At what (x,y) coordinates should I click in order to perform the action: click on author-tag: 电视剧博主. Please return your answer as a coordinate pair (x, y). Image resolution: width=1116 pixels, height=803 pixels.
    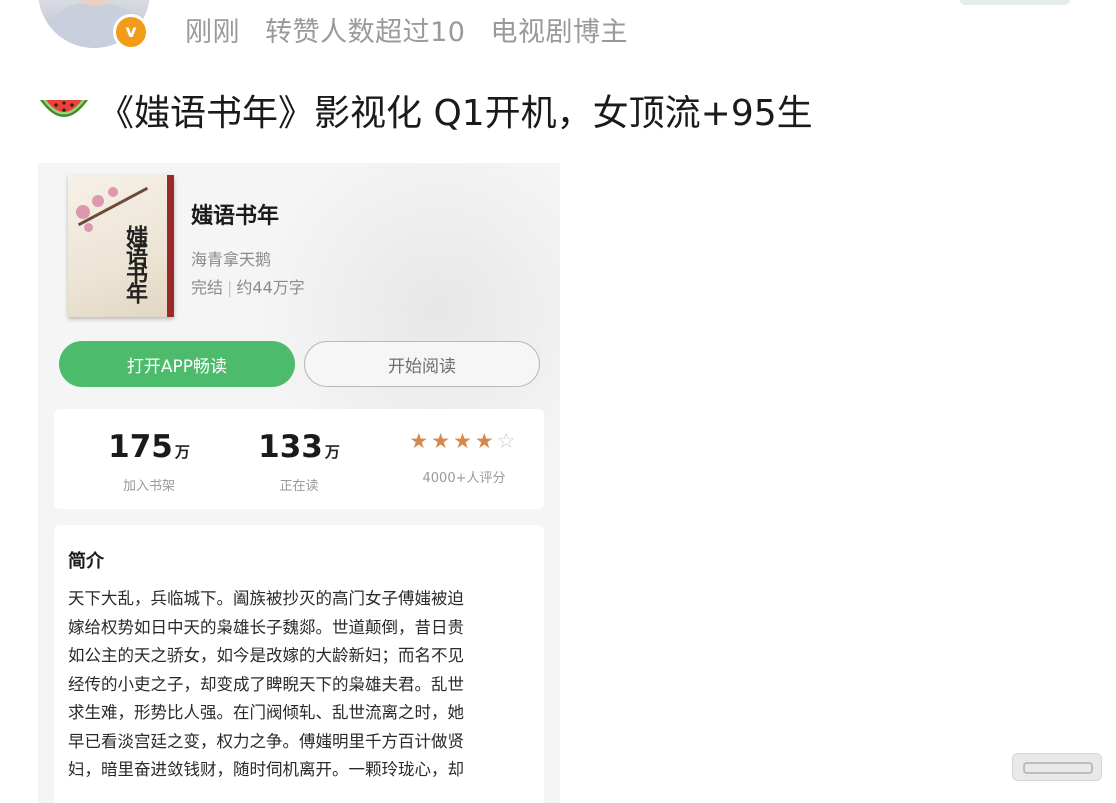
    Looking at the image, I should click on (560, 32).